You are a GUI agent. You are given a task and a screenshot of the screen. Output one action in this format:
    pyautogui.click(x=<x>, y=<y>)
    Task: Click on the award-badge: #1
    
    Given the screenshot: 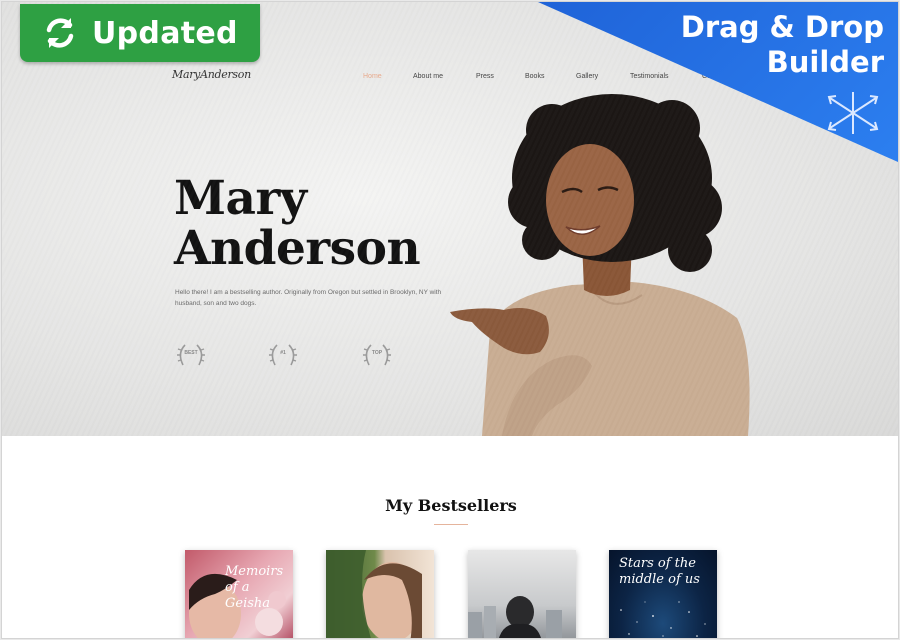 What is the action you would take?
    pyautogui.click(x=283, y=355)
    